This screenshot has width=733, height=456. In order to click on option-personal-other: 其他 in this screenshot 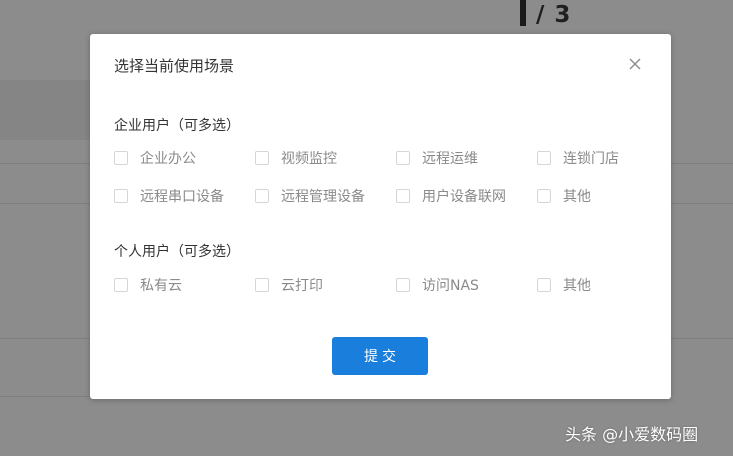, I will do `click(564, 285)`.